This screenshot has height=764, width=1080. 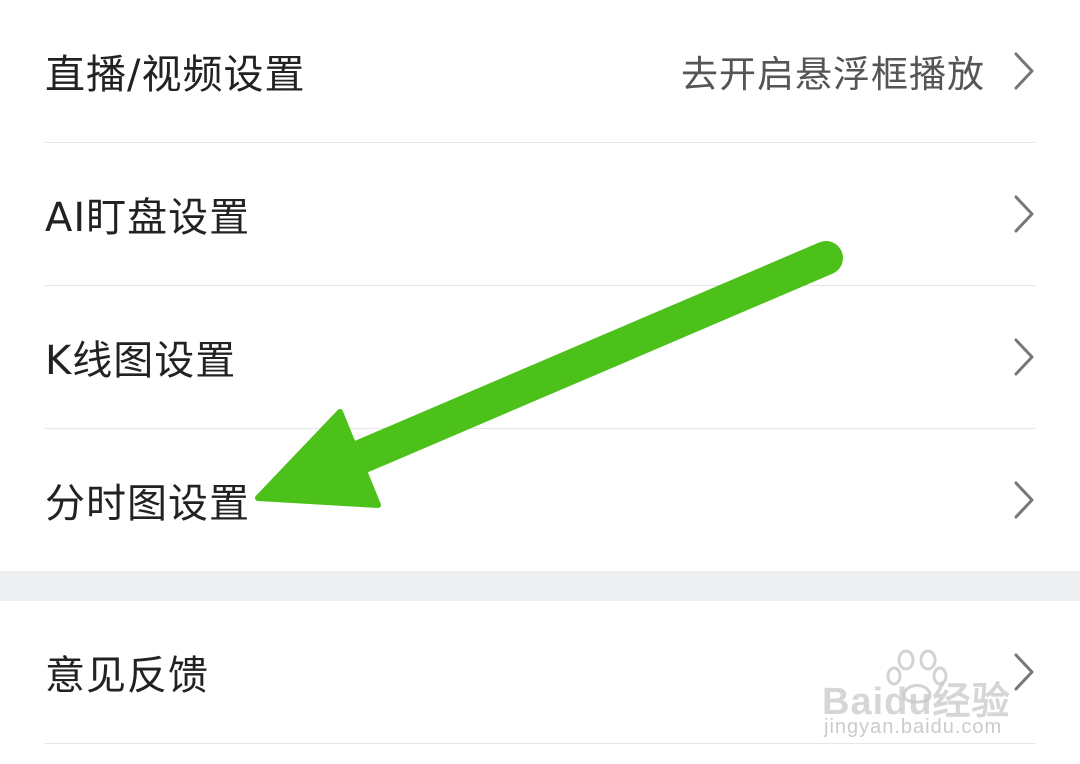 I want to click on settings-item-label: K线图设置, so click(x=141, y=361).